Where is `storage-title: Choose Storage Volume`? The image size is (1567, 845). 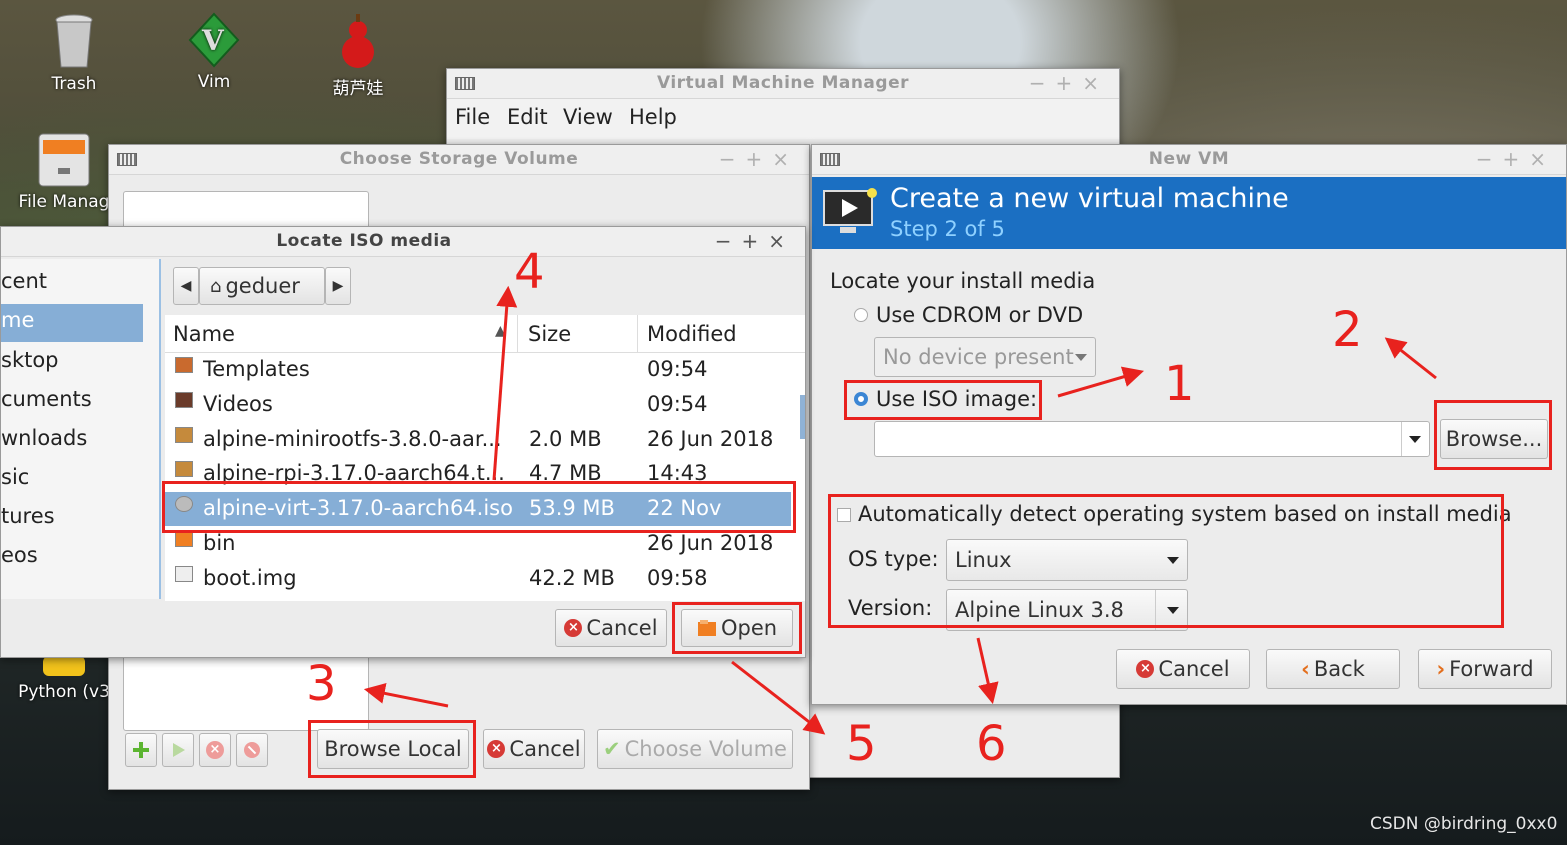
storage-title: Choose Storage Volume is located at coordinates (459, 159).